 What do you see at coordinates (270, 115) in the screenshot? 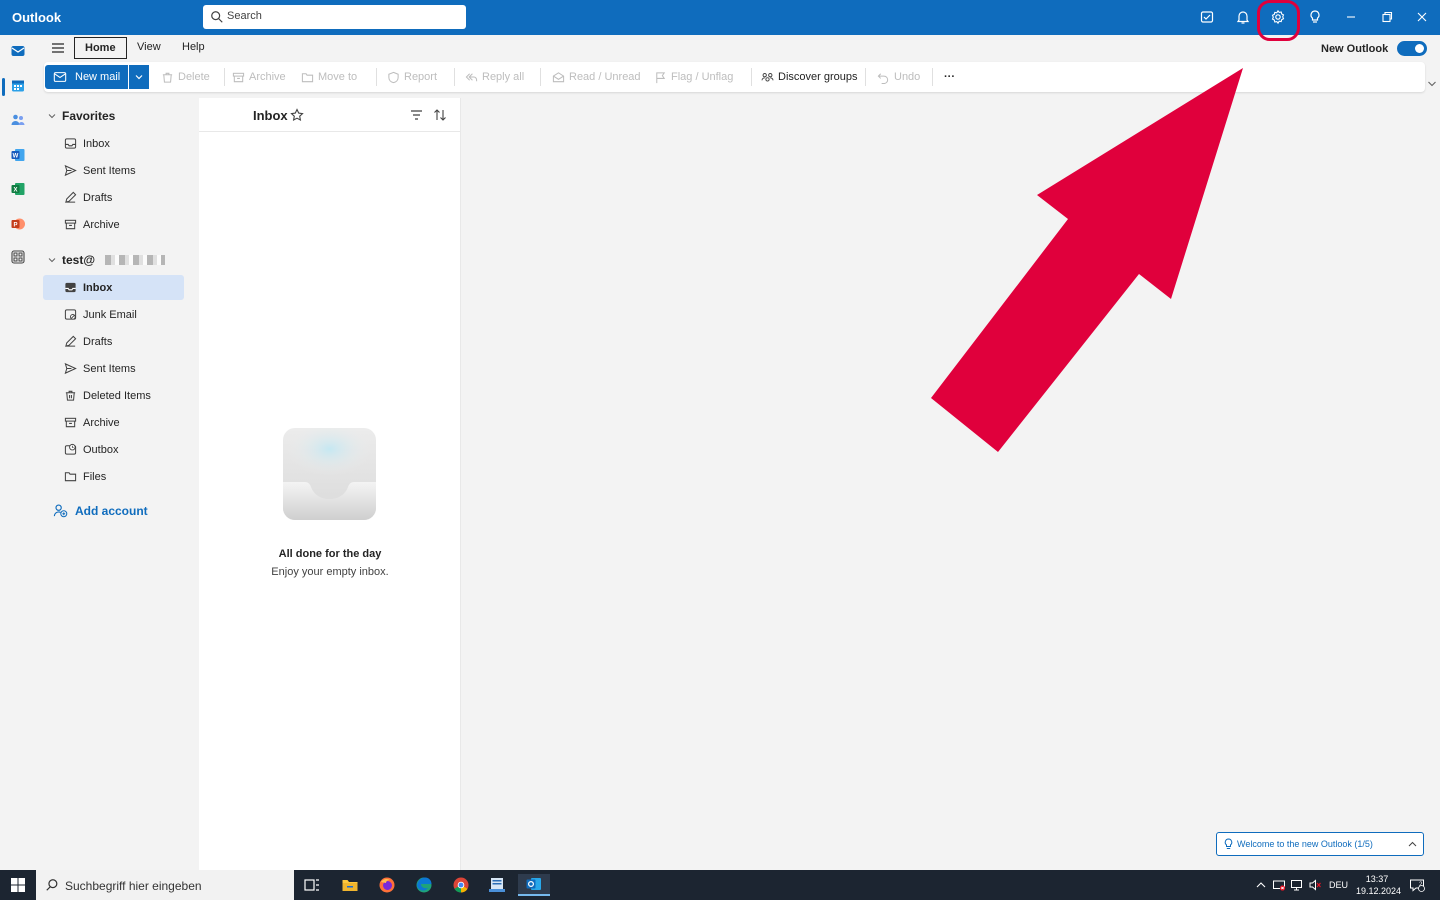
I see `message-list-title: Inbox` at bounding box center [270, 115].